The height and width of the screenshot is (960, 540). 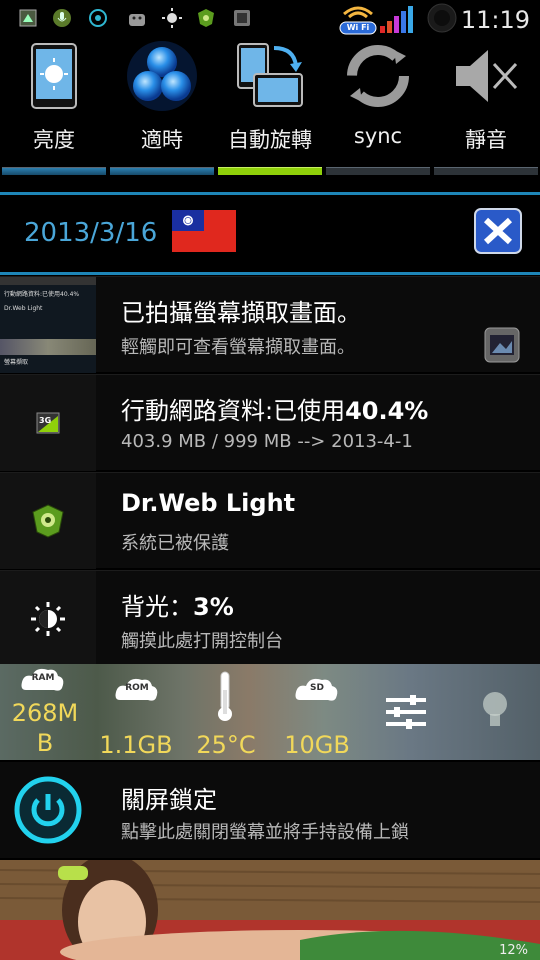 I want to click on temp-value: 25°C, so click(x=226, y=745).